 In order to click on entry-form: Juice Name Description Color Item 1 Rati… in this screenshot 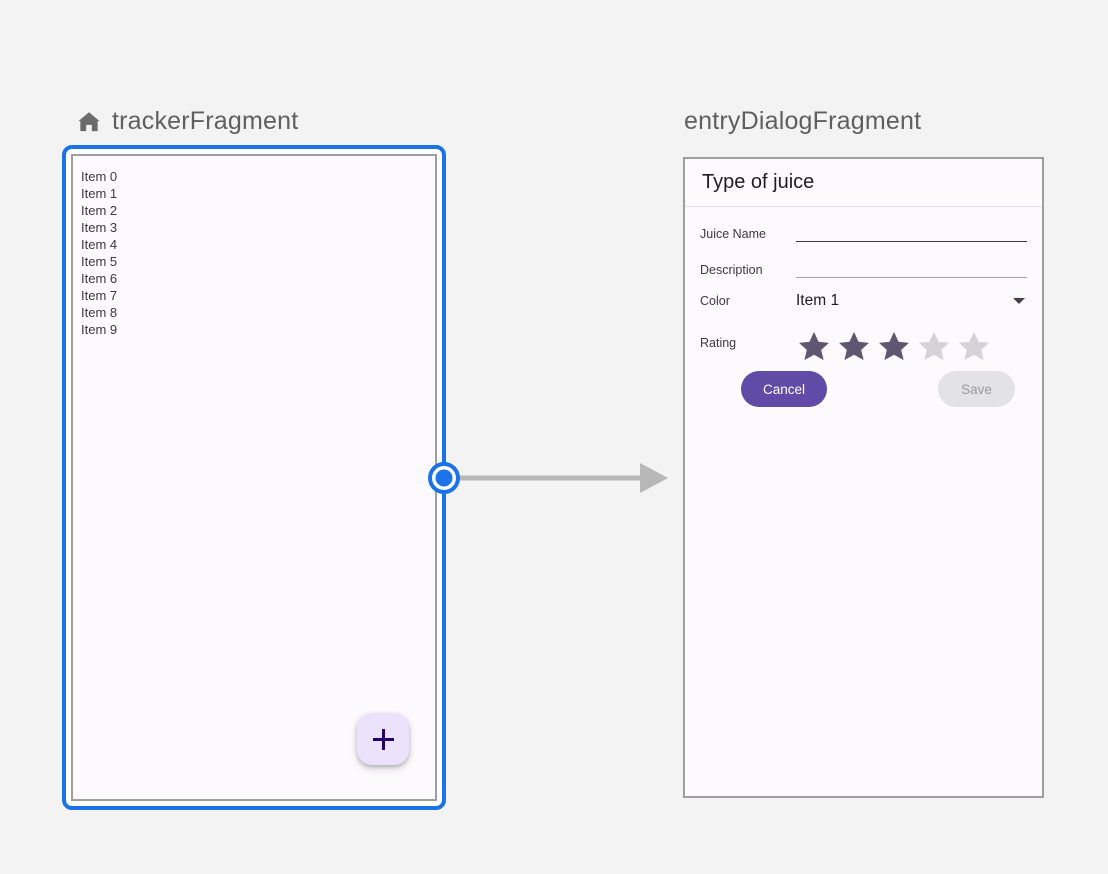, I will do `click(863, 307)`.